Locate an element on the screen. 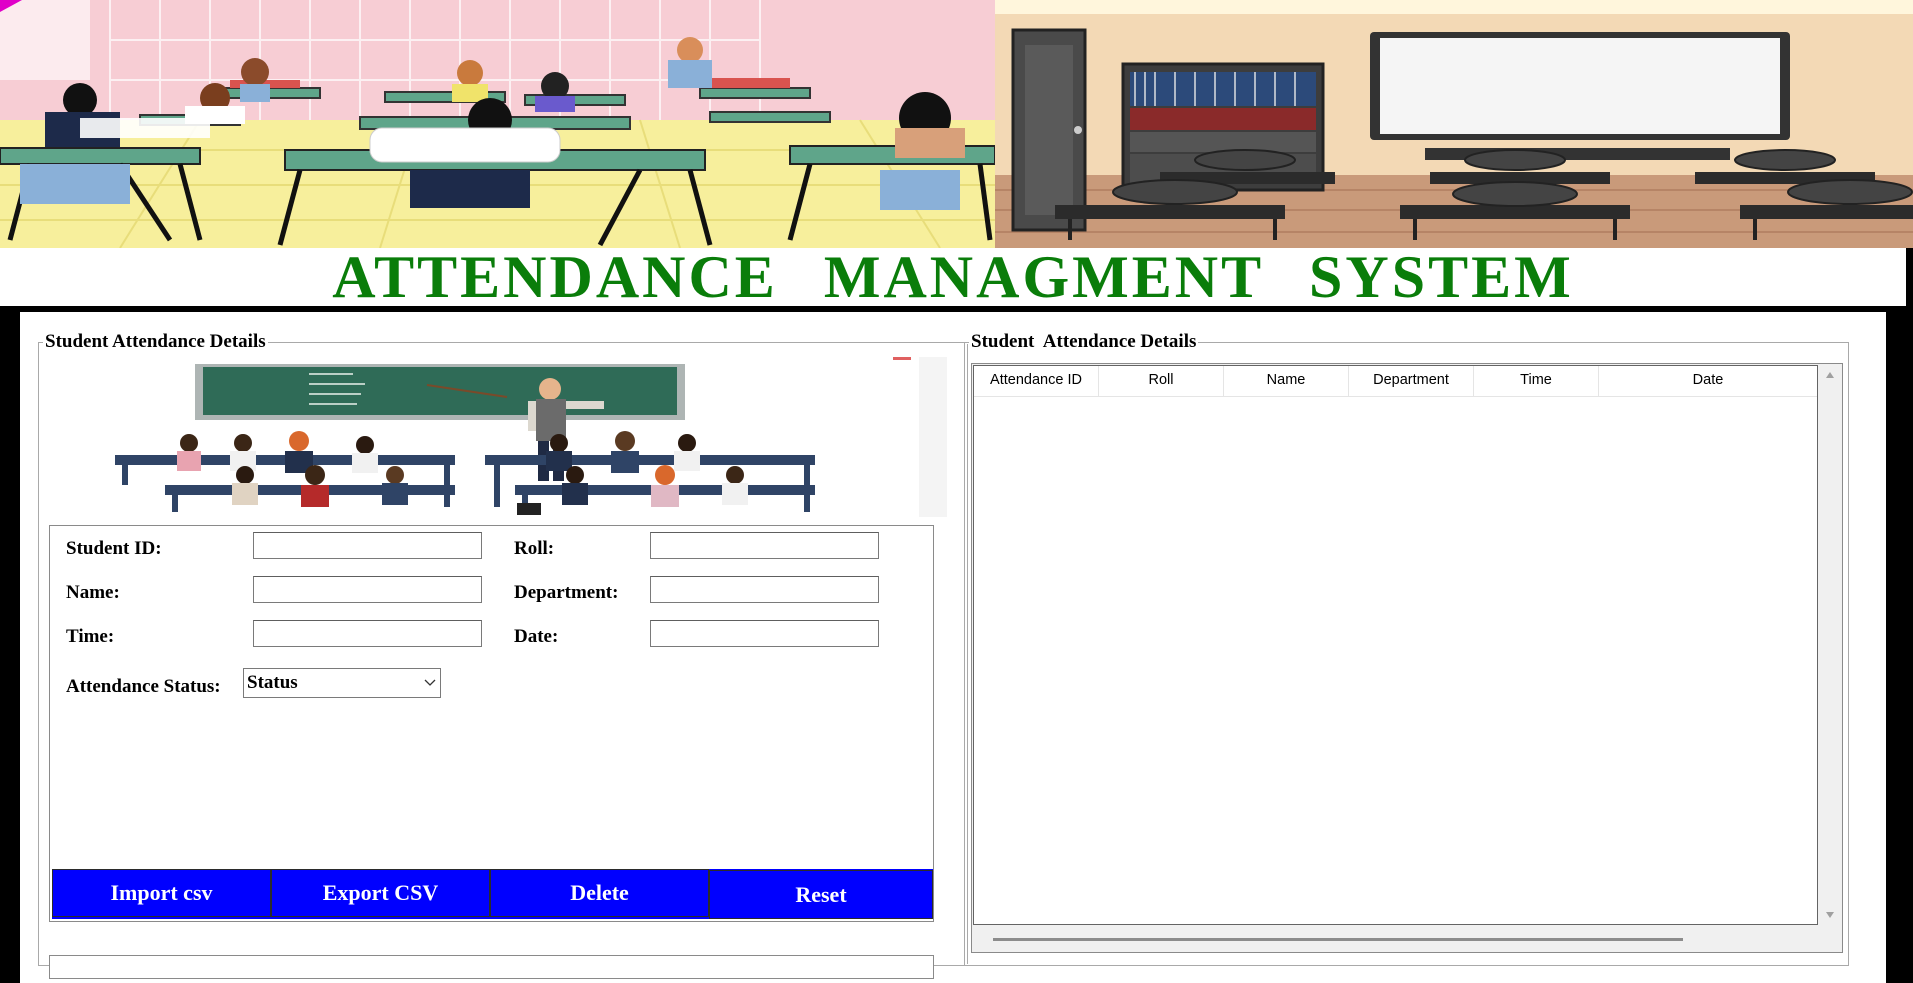  classroom-banner-right is located at coordinates (1454, 124).